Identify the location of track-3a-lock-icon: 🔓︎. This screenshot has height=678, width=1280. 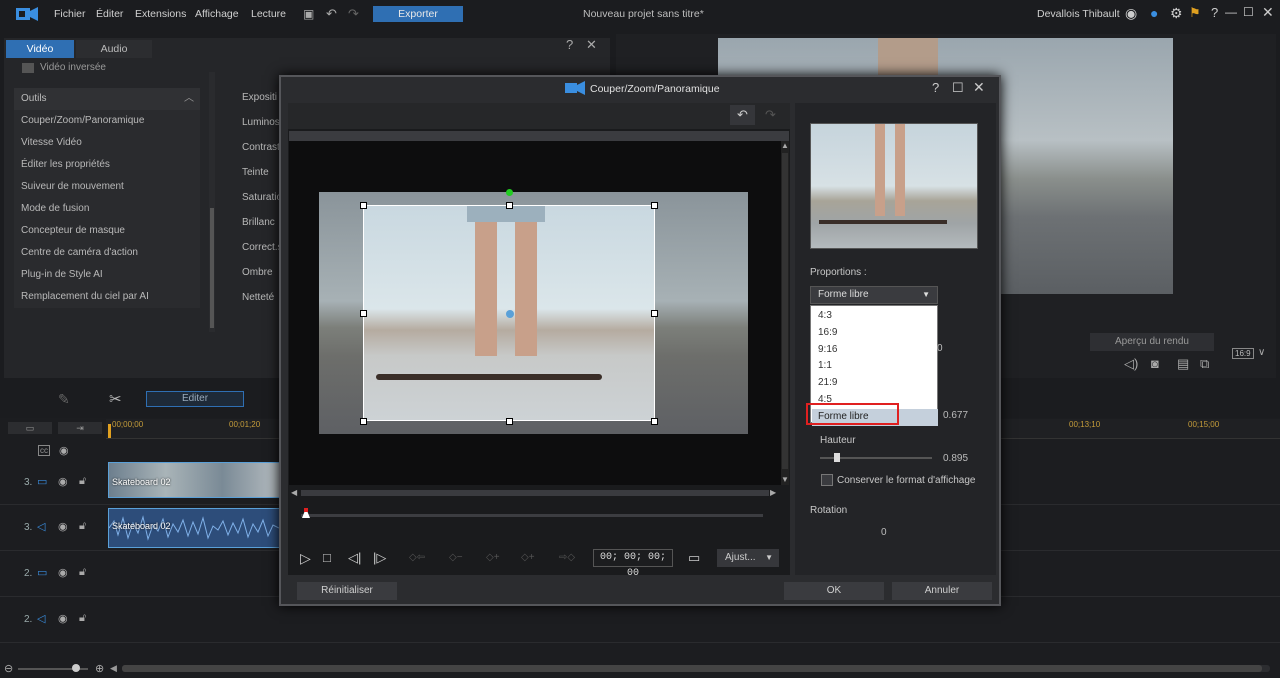
(82, 526).